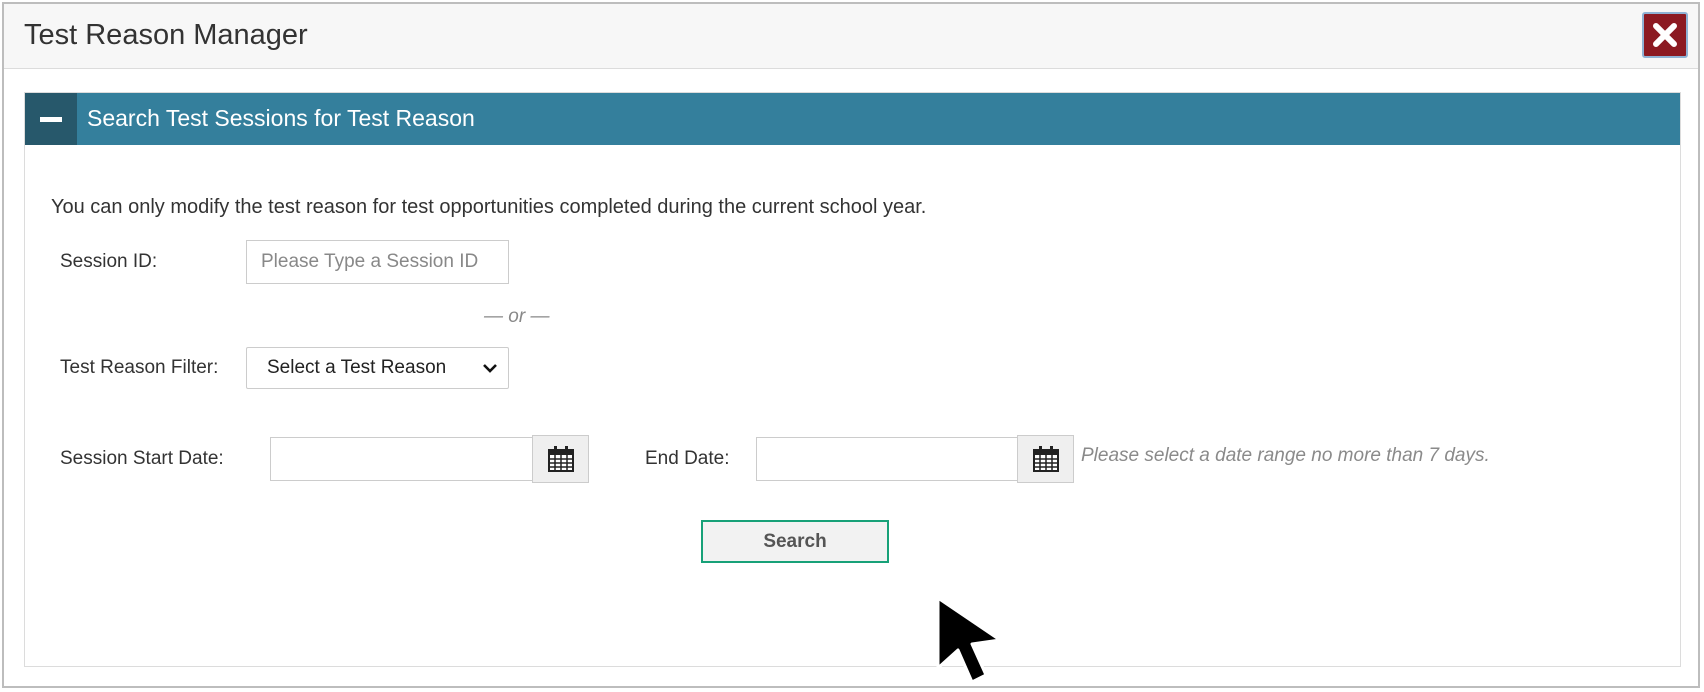 This screenshot has height=692, width=1704. I want to click on end-date-label: End Date:, so click(687, 458).